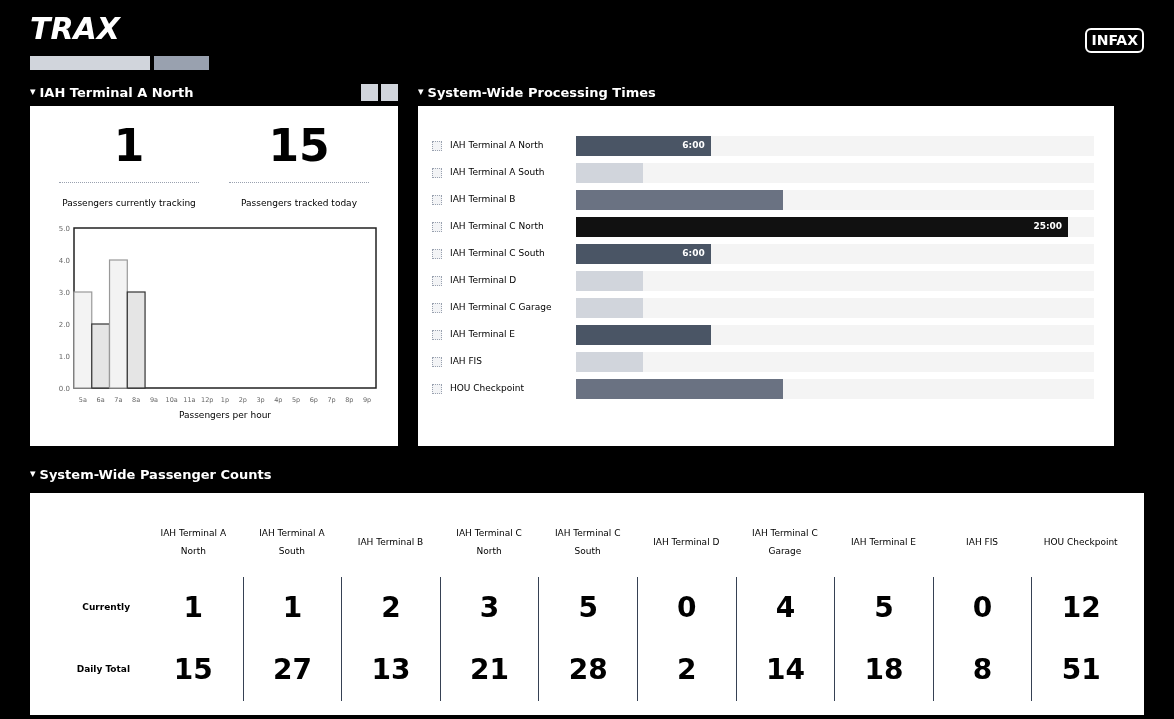 The image size is (1174, 719). Describe the element at coordinates (76, 29) in the screenshot. I see `logo: TRAX` at that location.